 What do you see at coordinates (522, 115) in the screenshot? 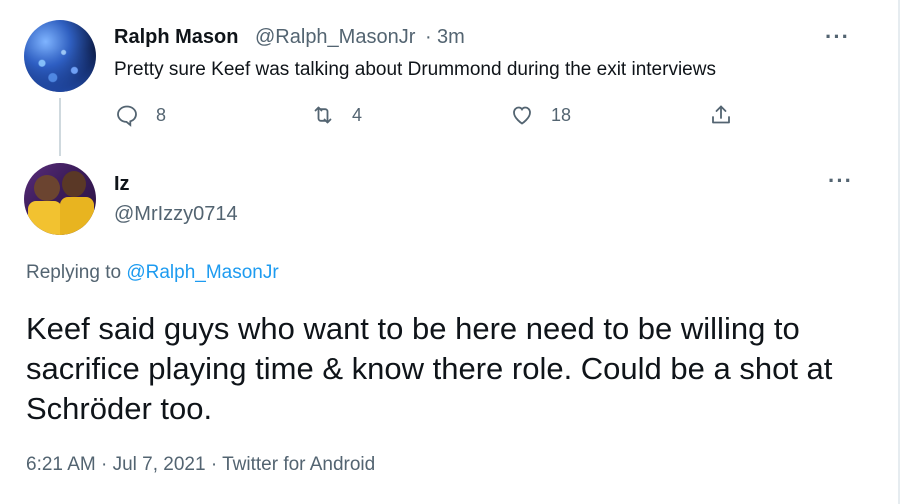
I see `heart-icon` at bounding box center [522, 115].